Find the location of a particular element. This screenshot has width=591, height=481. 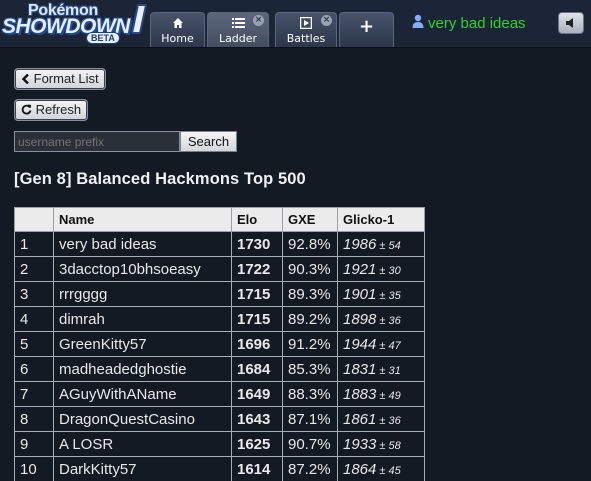

volume-button is located at coordinates (571, 23).